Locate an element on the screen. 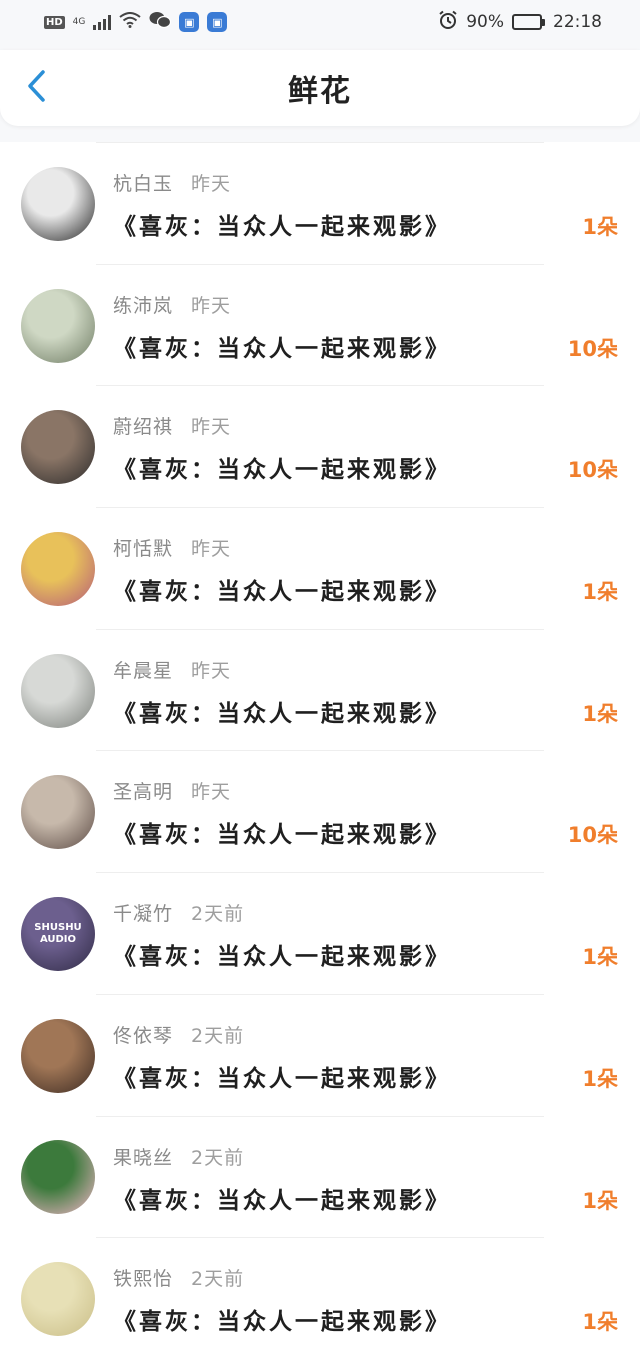 This screenshot has width=640, height=1354. hd-badge: HD is located at coordinates (54, 22).